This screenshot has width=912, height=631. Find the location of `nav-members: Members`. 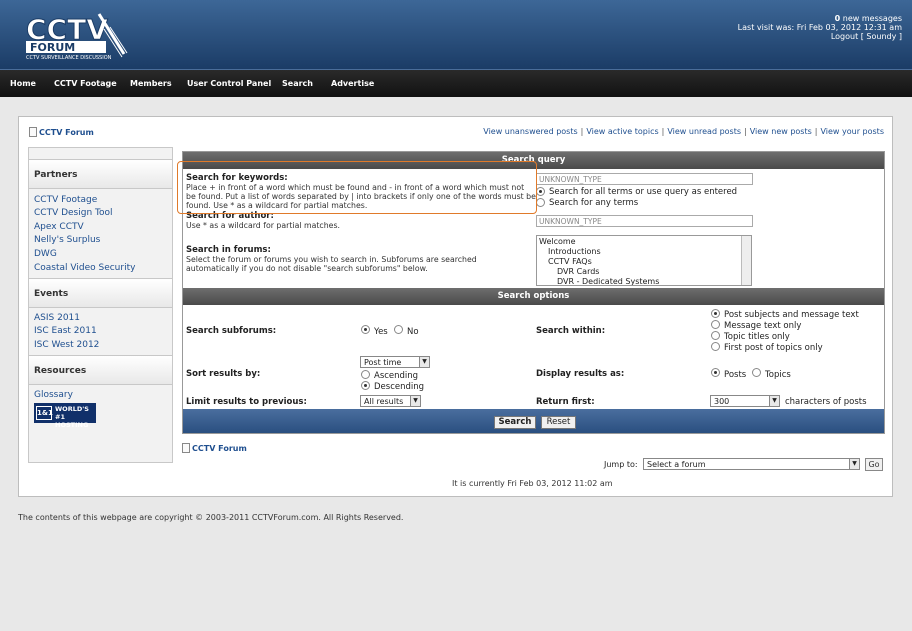

nav-members: Members is located at coordinates (151, 83).